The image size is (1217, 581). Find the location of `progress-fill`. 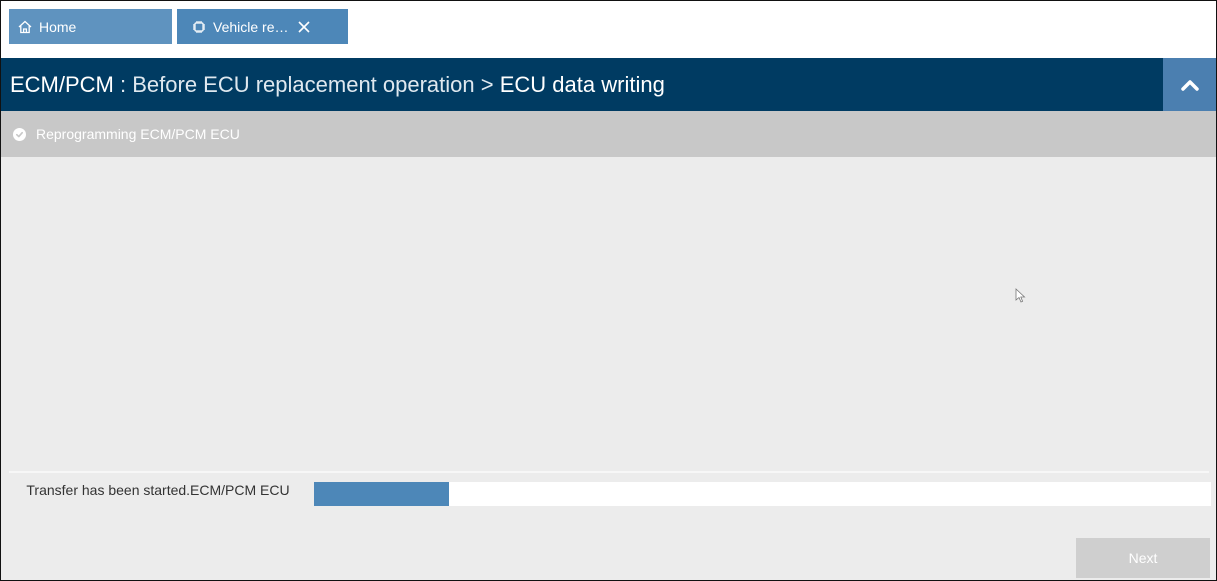

progress-fill is located at coordinates (381, 494).